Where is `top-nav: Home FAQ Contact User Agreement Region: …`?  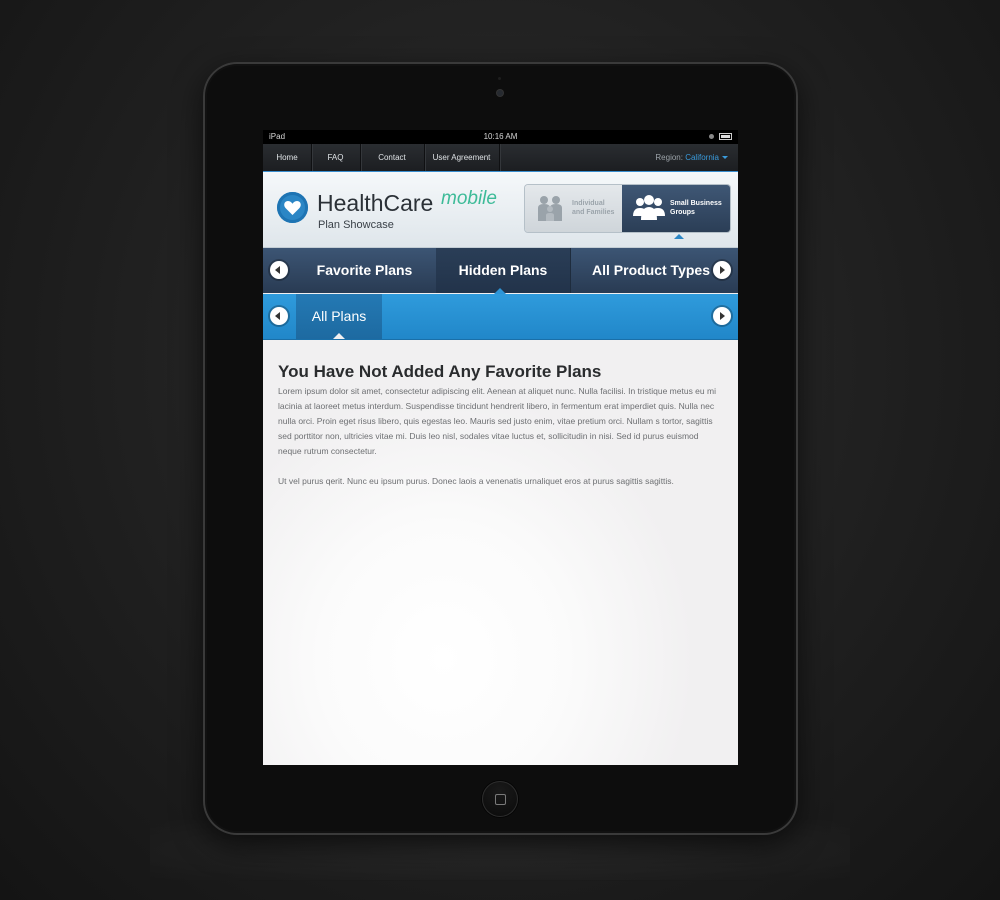
top-nav: Home FAQ Contact User Agreement Region: … is located at coordinates (500, 158).